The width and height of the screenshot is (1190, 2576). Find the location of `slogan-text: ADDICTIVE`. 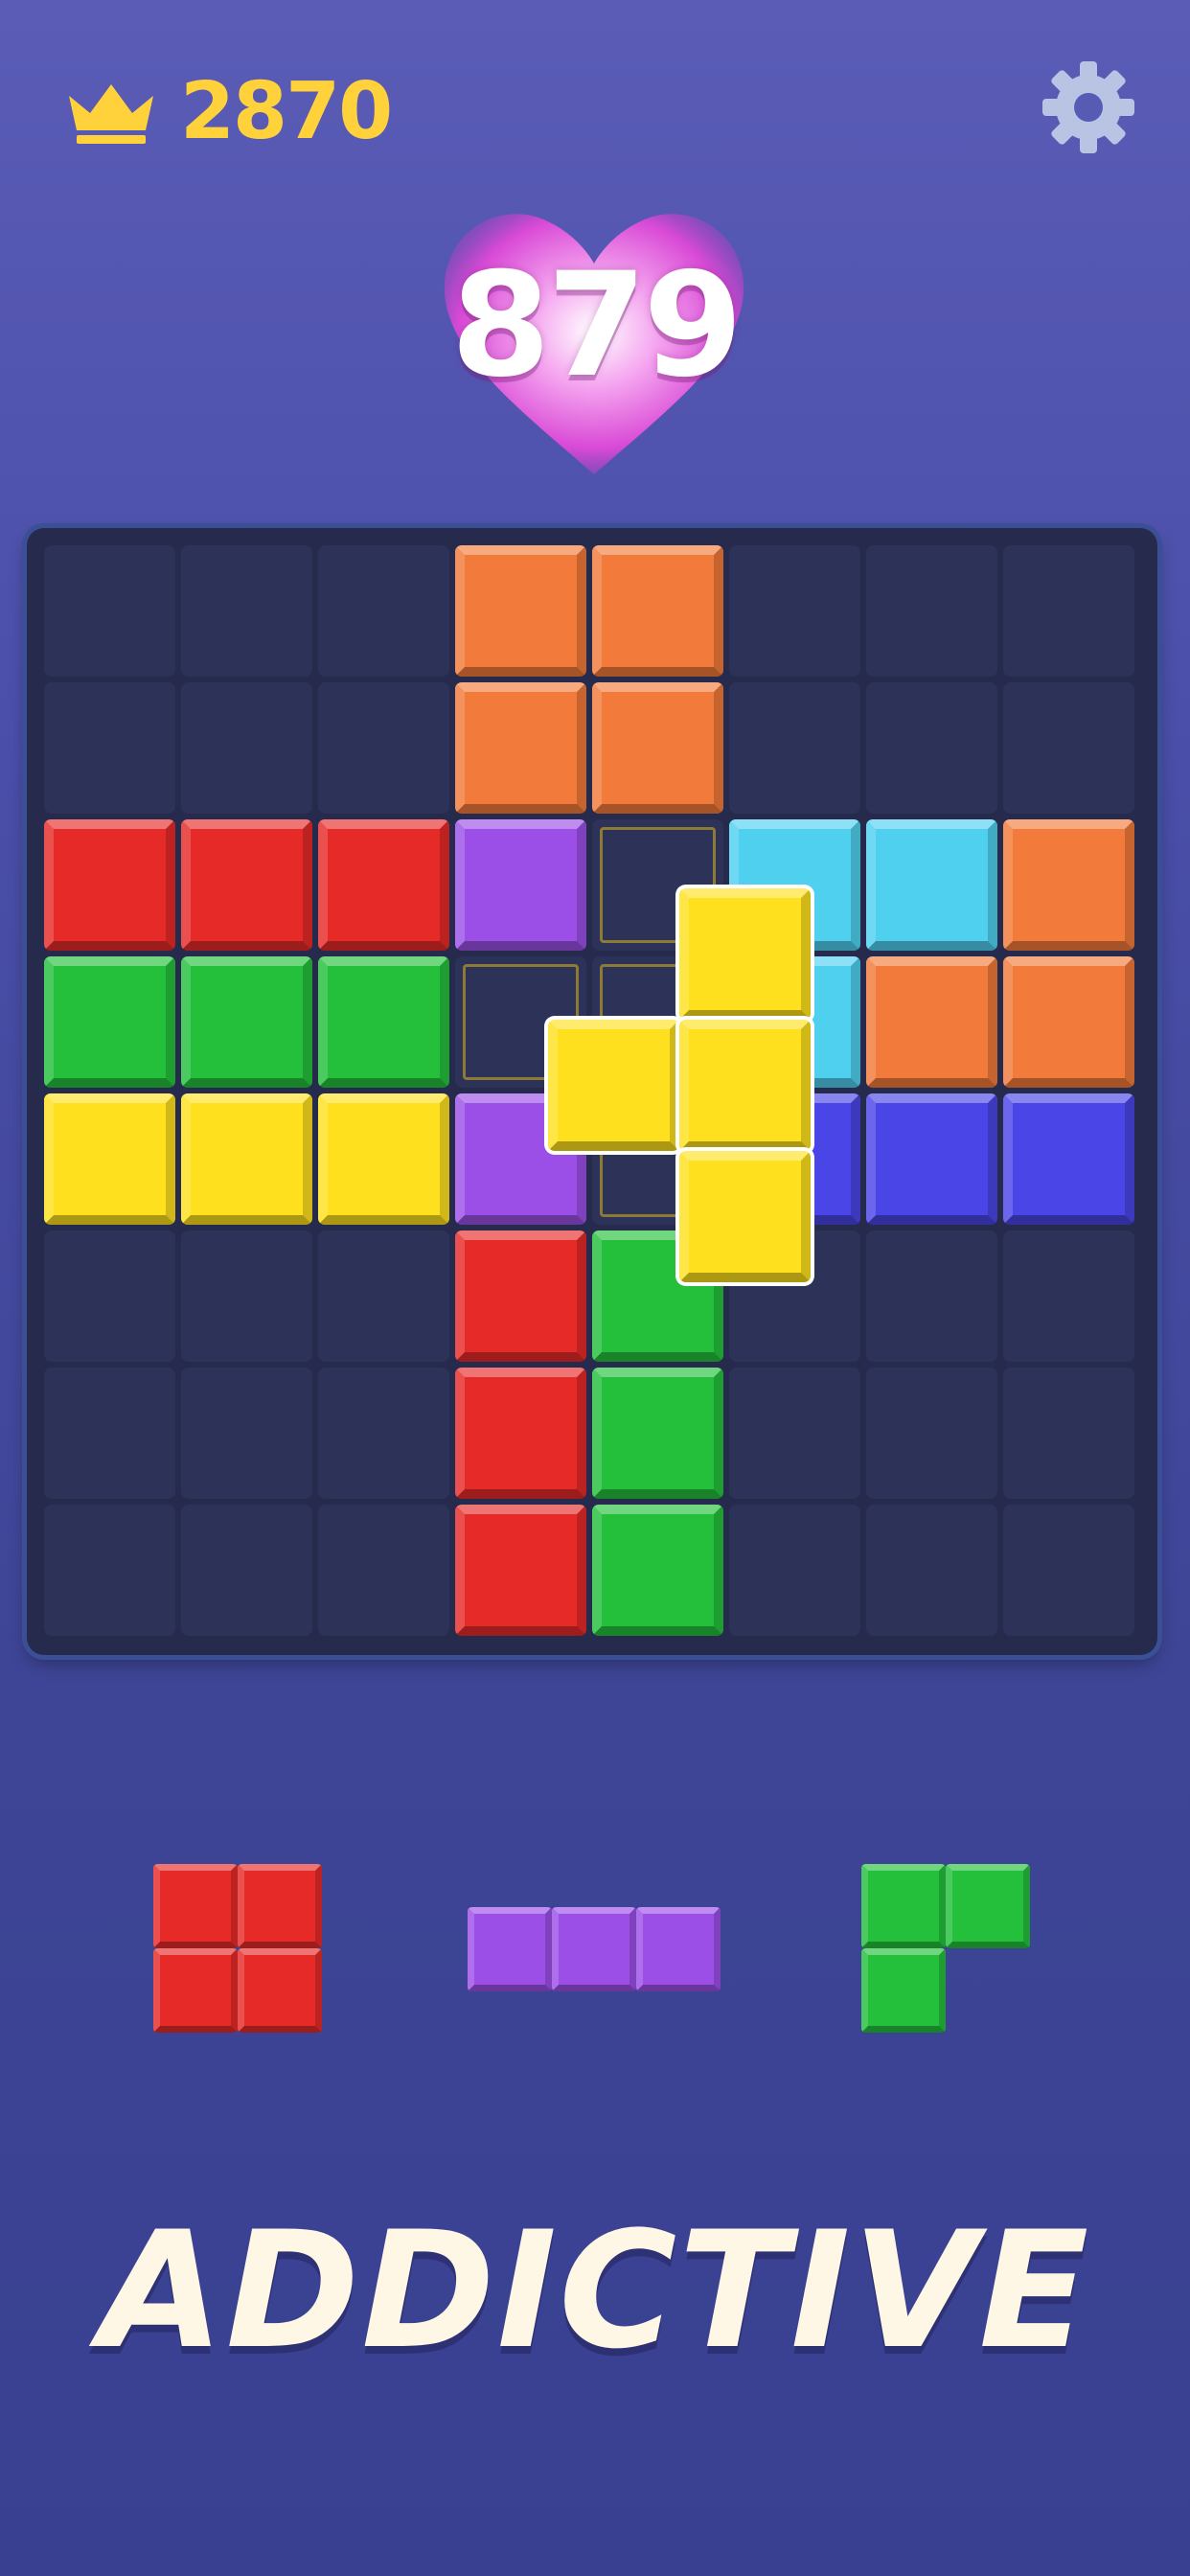

slogan-text: ADDICTIVE is located at coordinates (595, 2290).